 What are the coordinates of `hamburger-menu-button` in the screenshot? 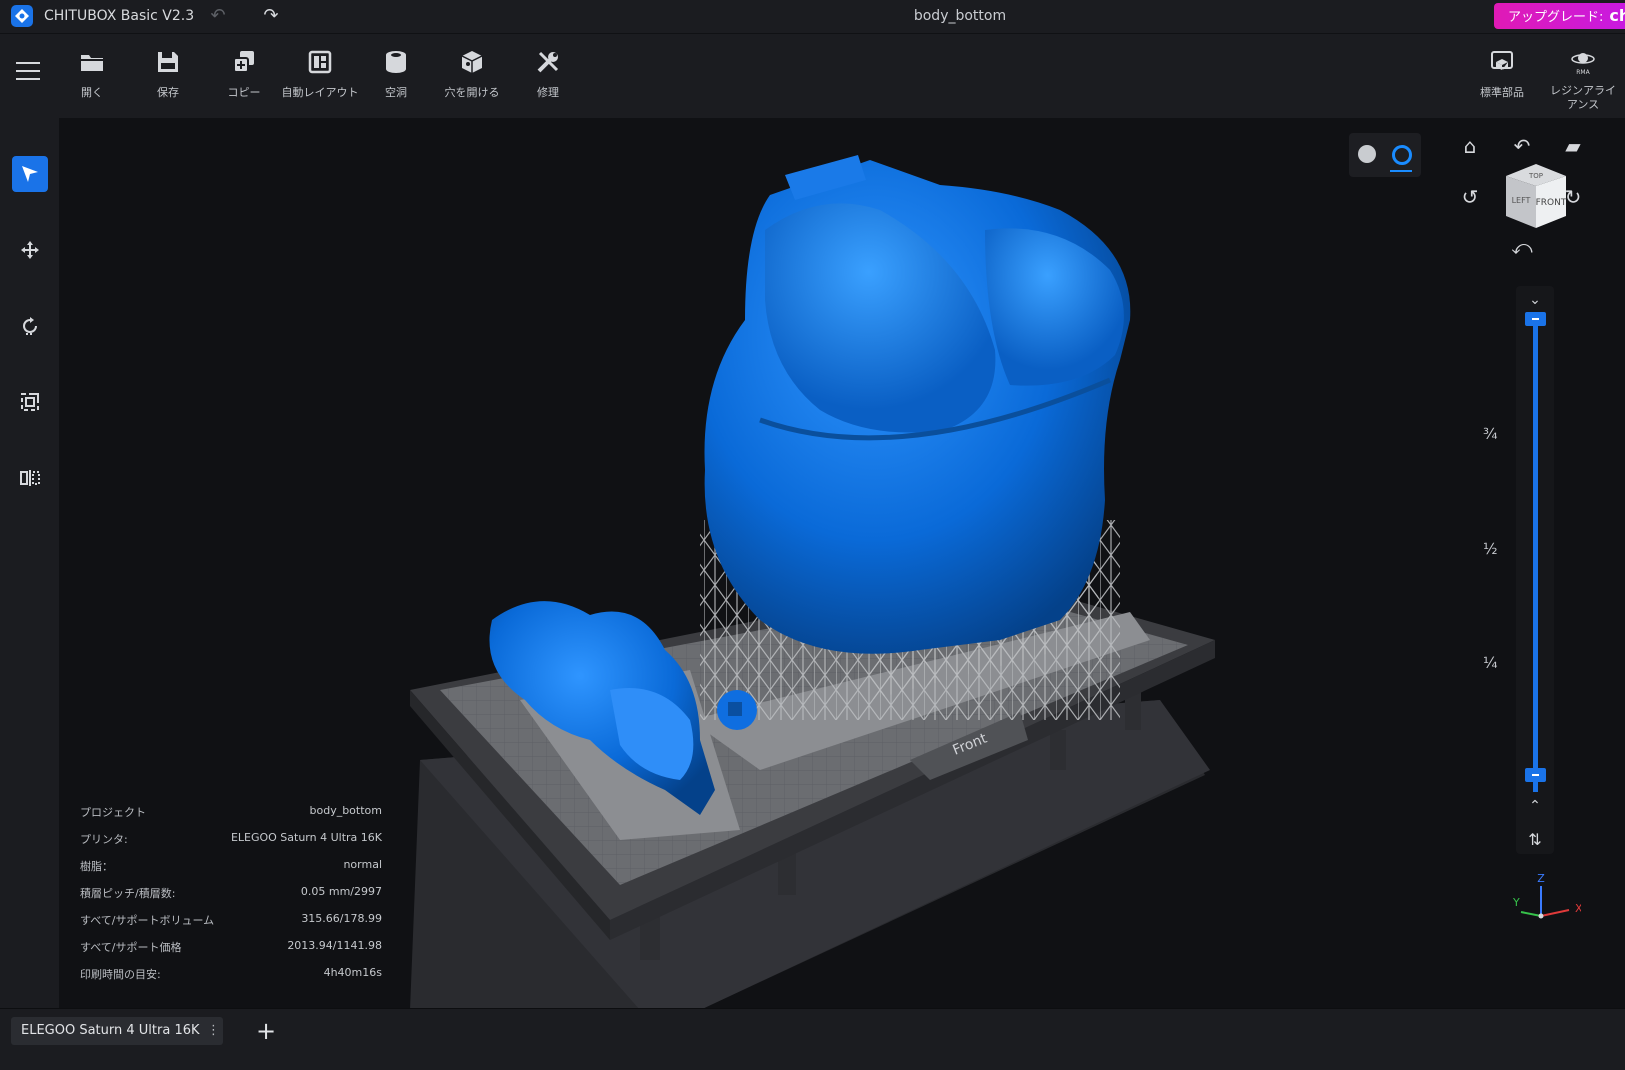 It's located at (28, 72).